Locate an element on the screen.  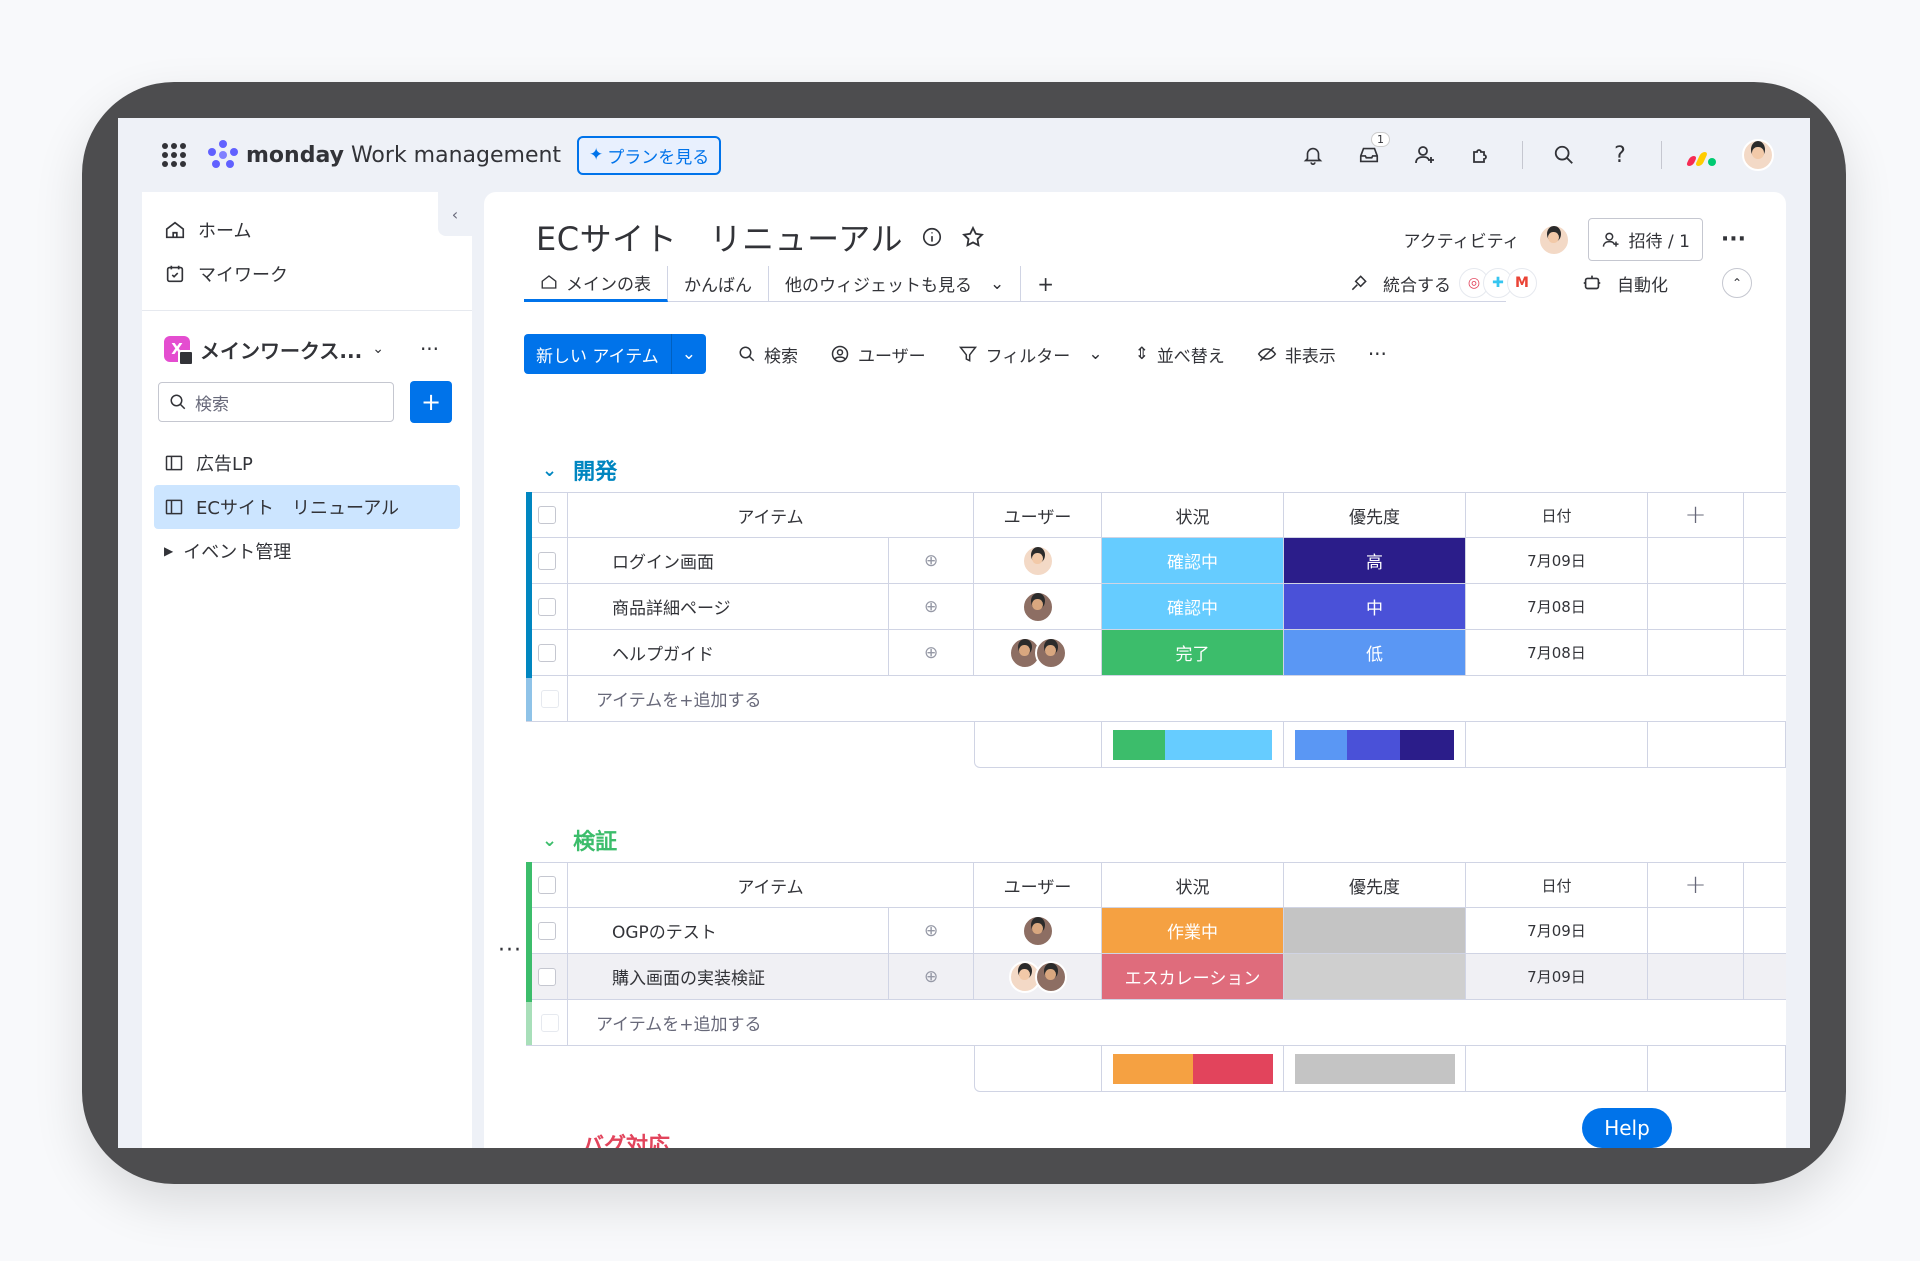
sidebar-folder-events: ▶ イベント管理 is located at coordinates (307, 551).